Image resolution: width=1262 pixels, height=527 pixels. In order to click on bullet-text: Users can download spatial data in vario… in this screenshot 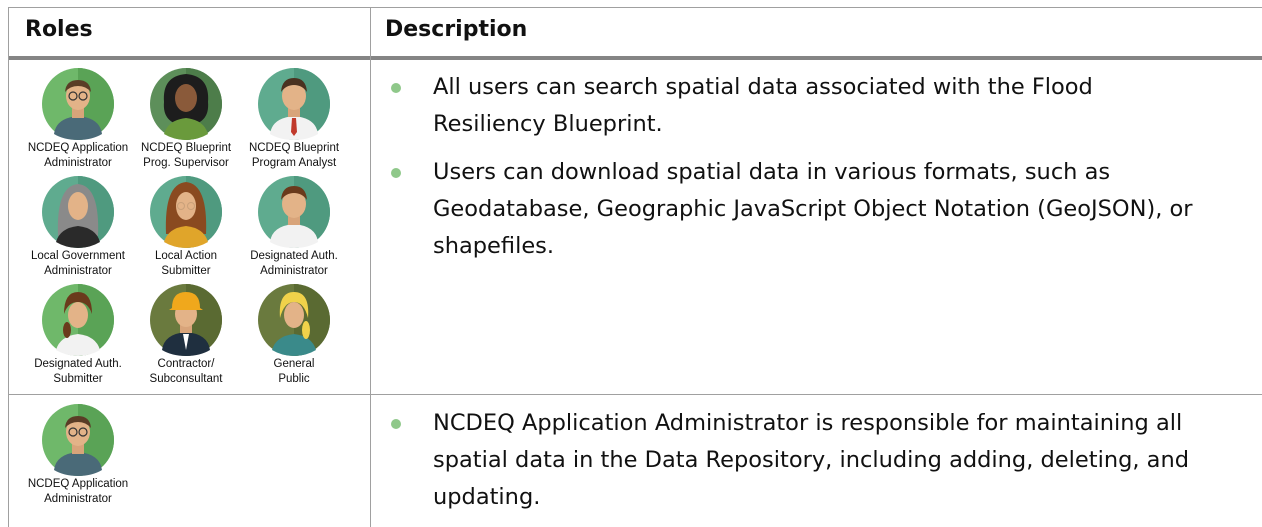, I will do `click(813, 209)`.